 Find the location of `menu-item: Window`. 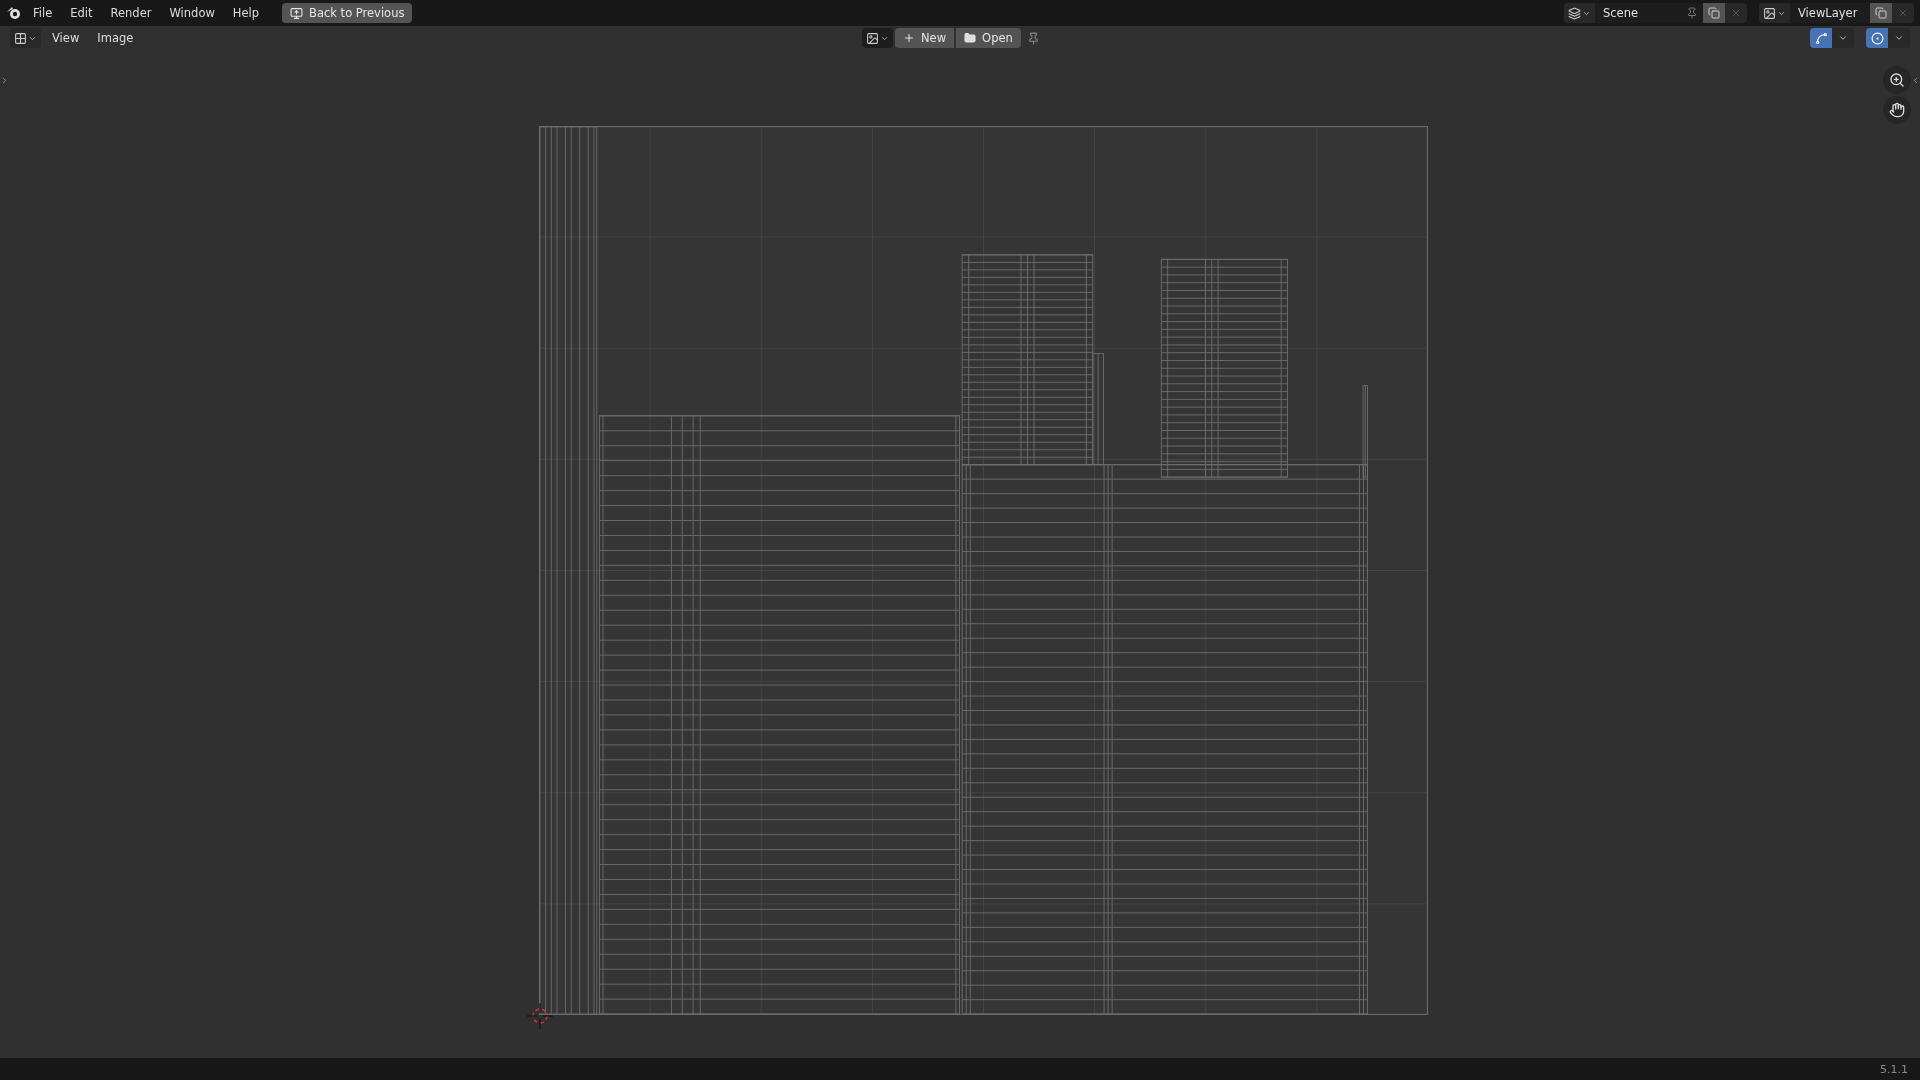

menu-item: Window is located at coordinates (192, 13).